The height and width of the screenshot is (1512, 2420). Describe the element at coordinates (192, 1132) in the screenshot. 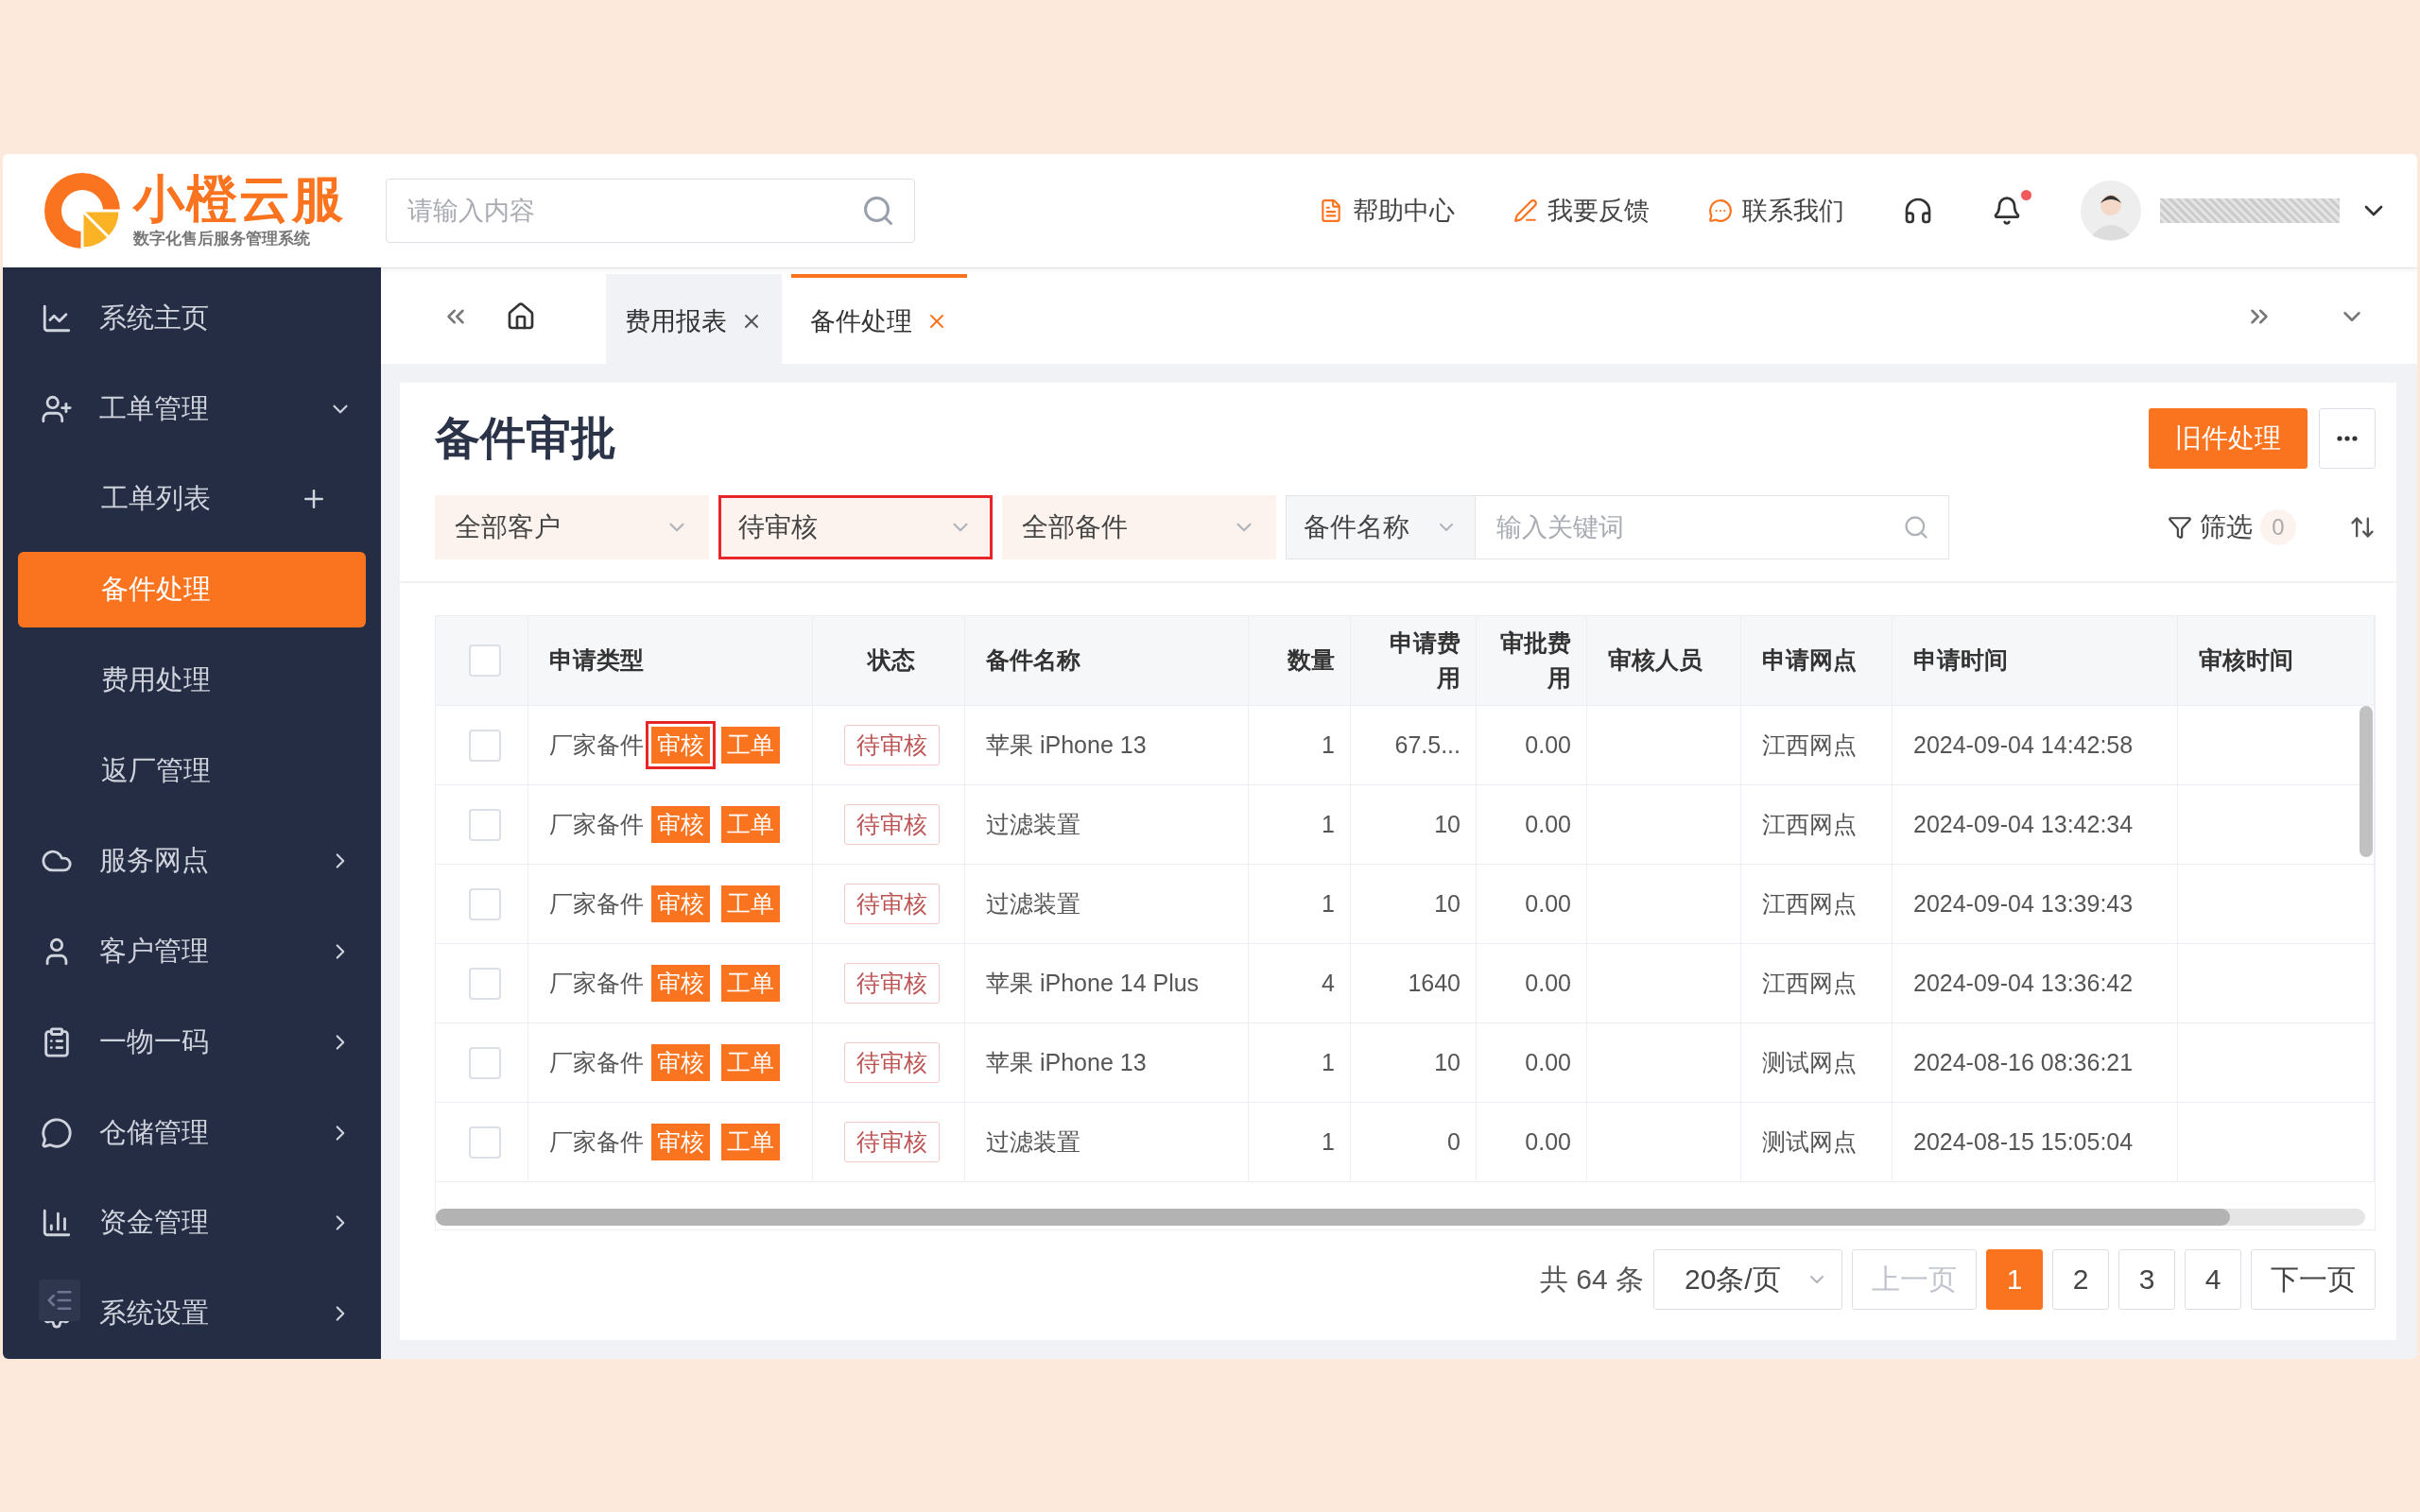

I see `sidebar-item: 仓储管理` at that location.